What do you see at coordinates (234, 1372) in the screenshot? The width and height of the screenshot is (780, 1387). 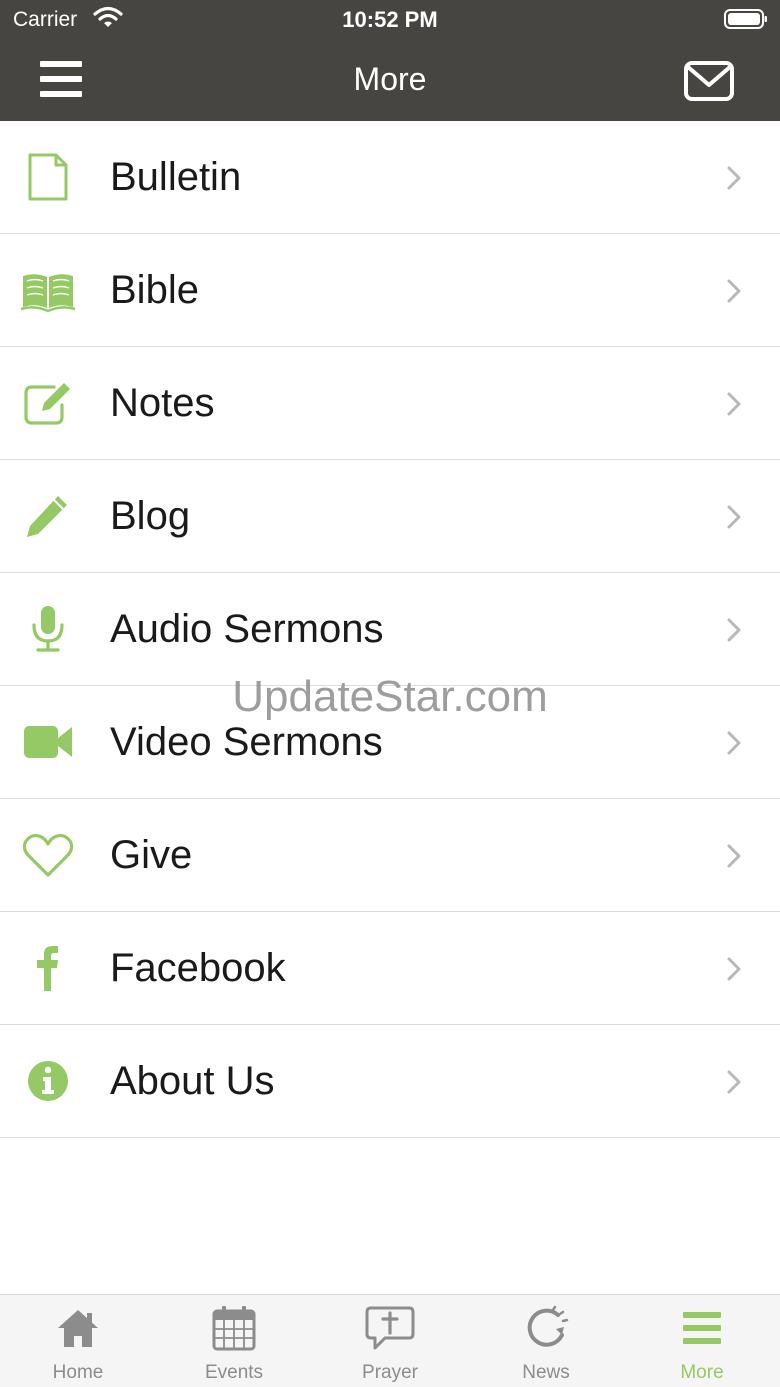 I see `tab-label: Events` at bounding box center [234, 1372].